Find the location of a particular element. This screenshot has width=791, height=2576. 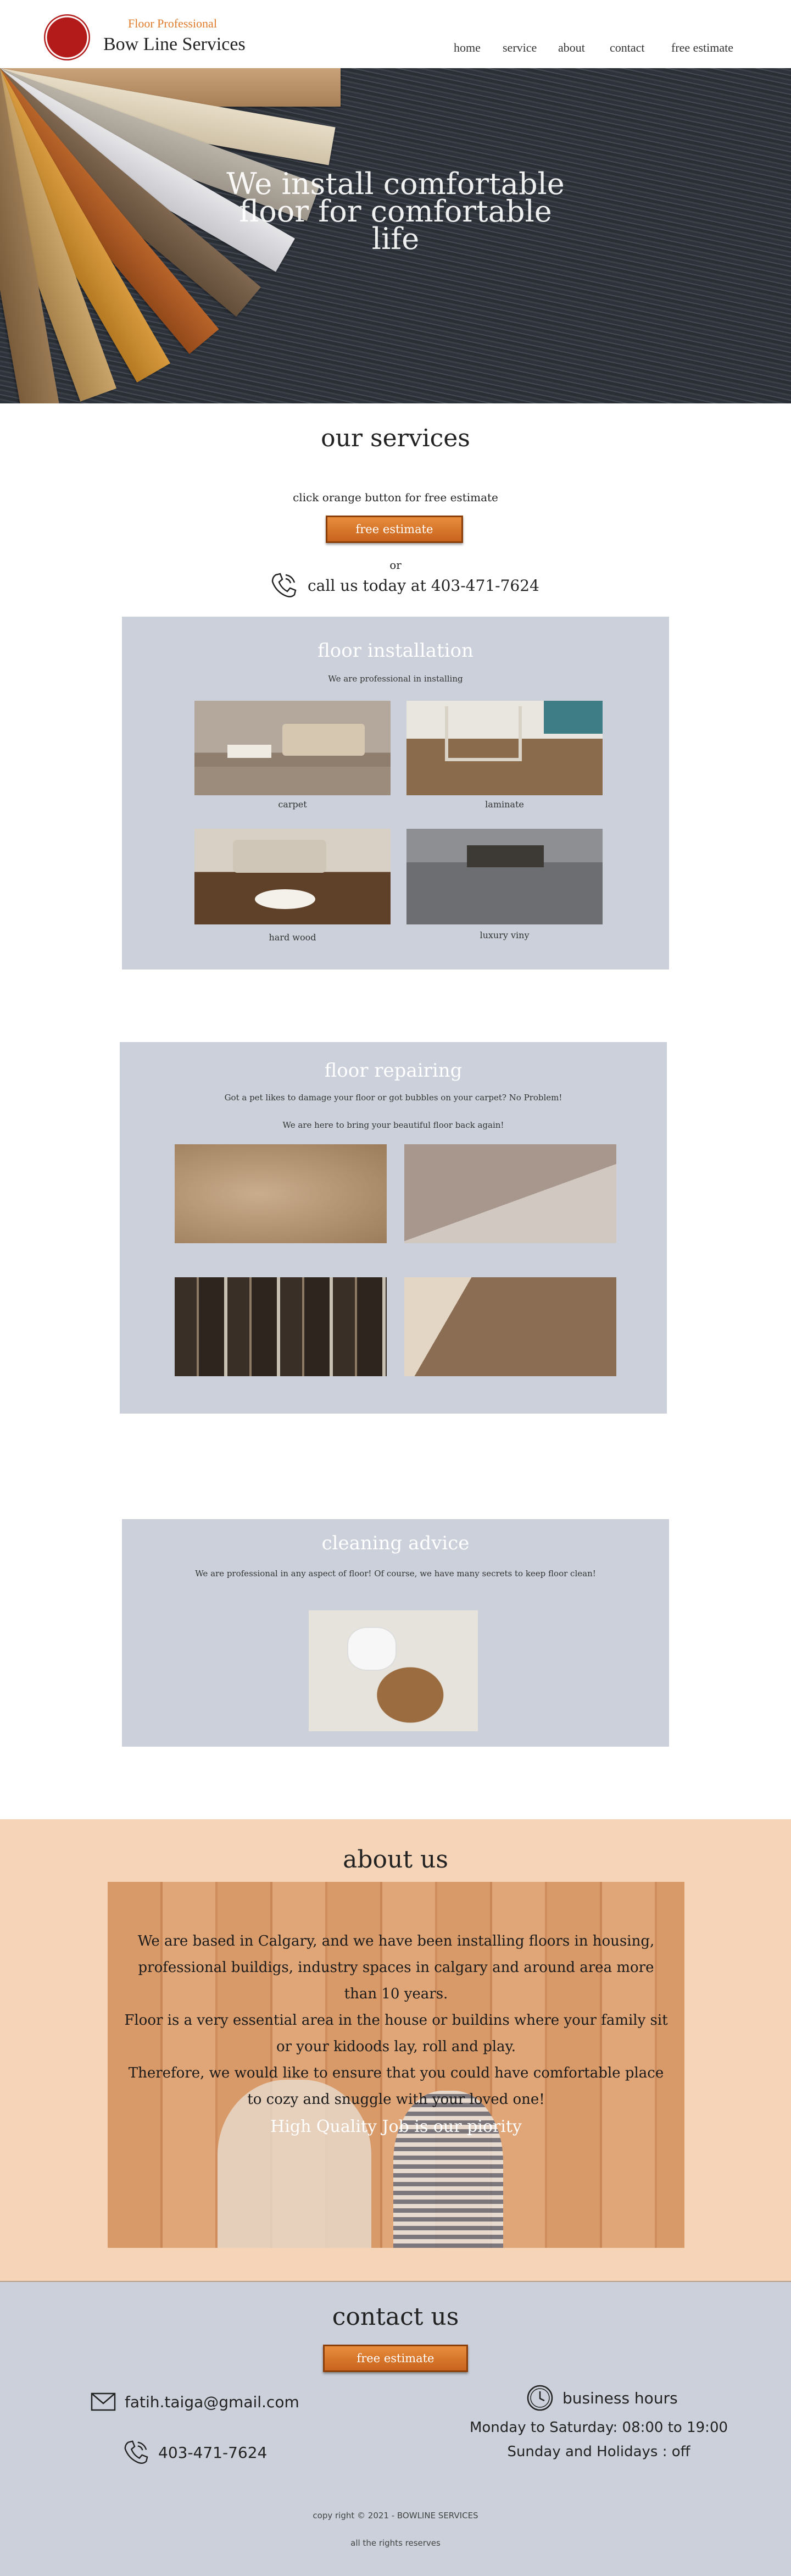

estimate-instruction: click orange button for free estimate is located at coordinates (396, 497).